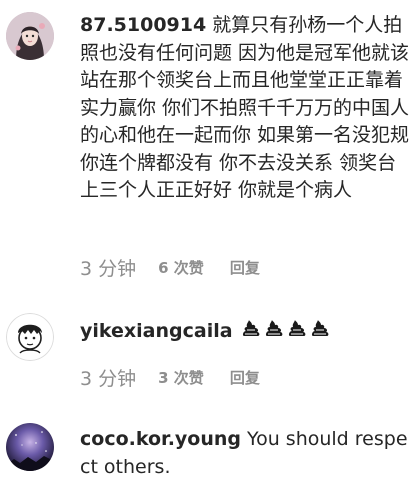  I want to click on comment-meta: 3 分钟 6 次赞 回复, so click(183, 267).